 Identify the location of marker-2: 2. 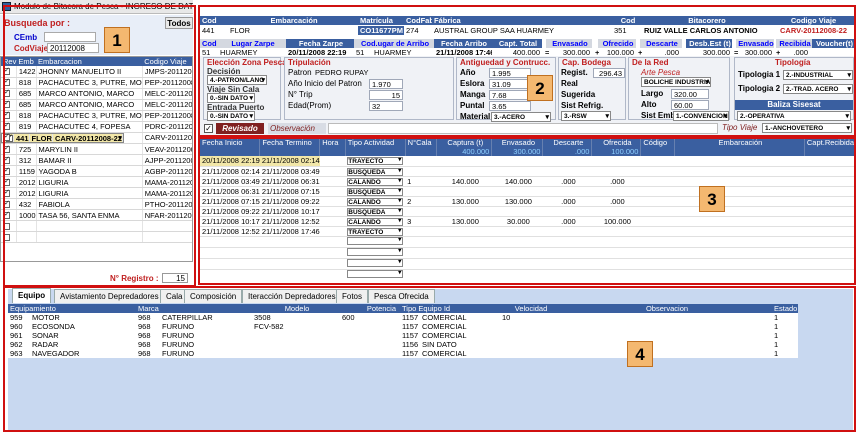
(540, 88).